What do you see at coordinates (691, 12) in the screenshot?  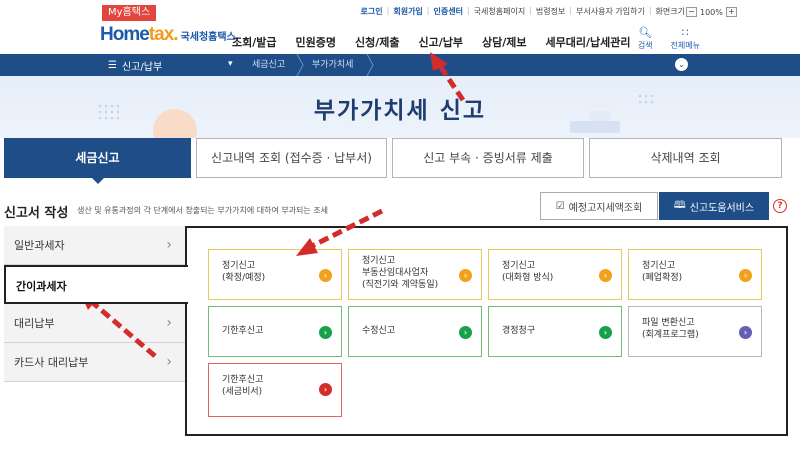 I see `zoom-out-button: −` at bounding box center [691, 12].